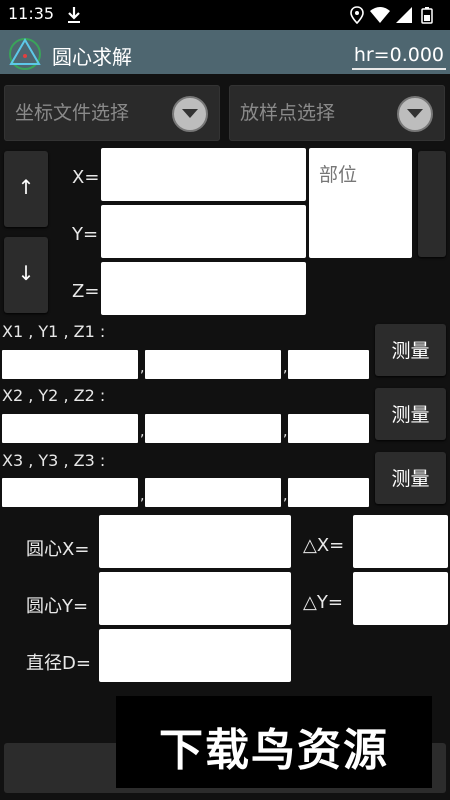 This screenshot has height=800, width=450. What do you see at coordinates (274, 750) in the screenshot?
I see `watermark-text: 下载鸟资源` at bounding box center [274, 750].